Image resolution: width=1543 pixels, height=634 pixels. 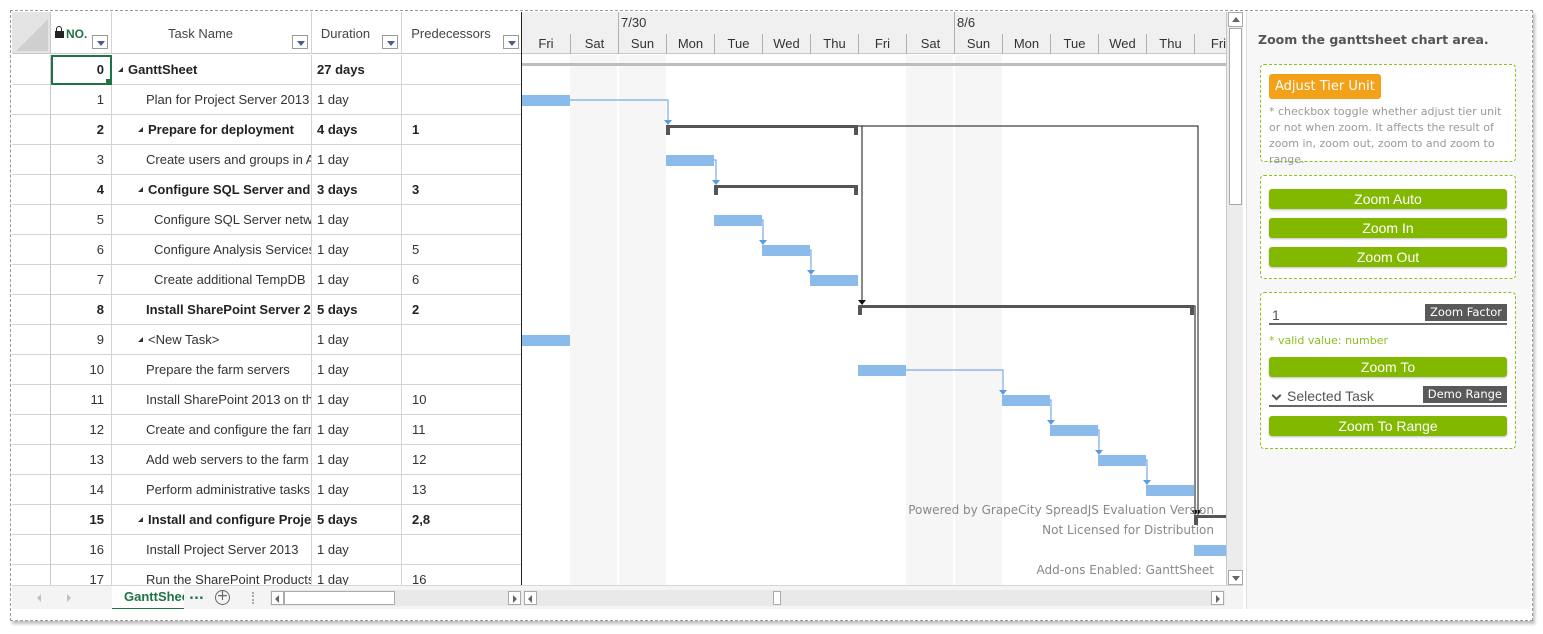 What do you see at coordinates (81, 430) in the screenshot?
I see `cell-no: 12` at bounding box center [81, 430].